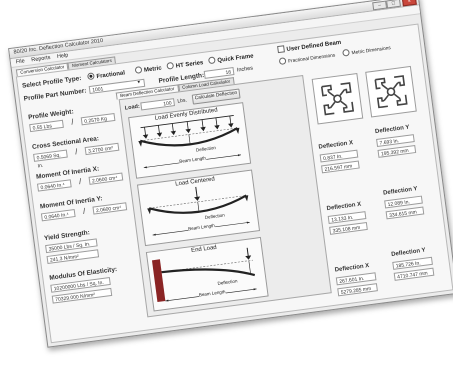 The width and height of the screenshot is (453, 375). What do you see at coordinates (41, 59) in the screenshot?
I see `menu-reports: Reports` at bounding box center [41, 59].